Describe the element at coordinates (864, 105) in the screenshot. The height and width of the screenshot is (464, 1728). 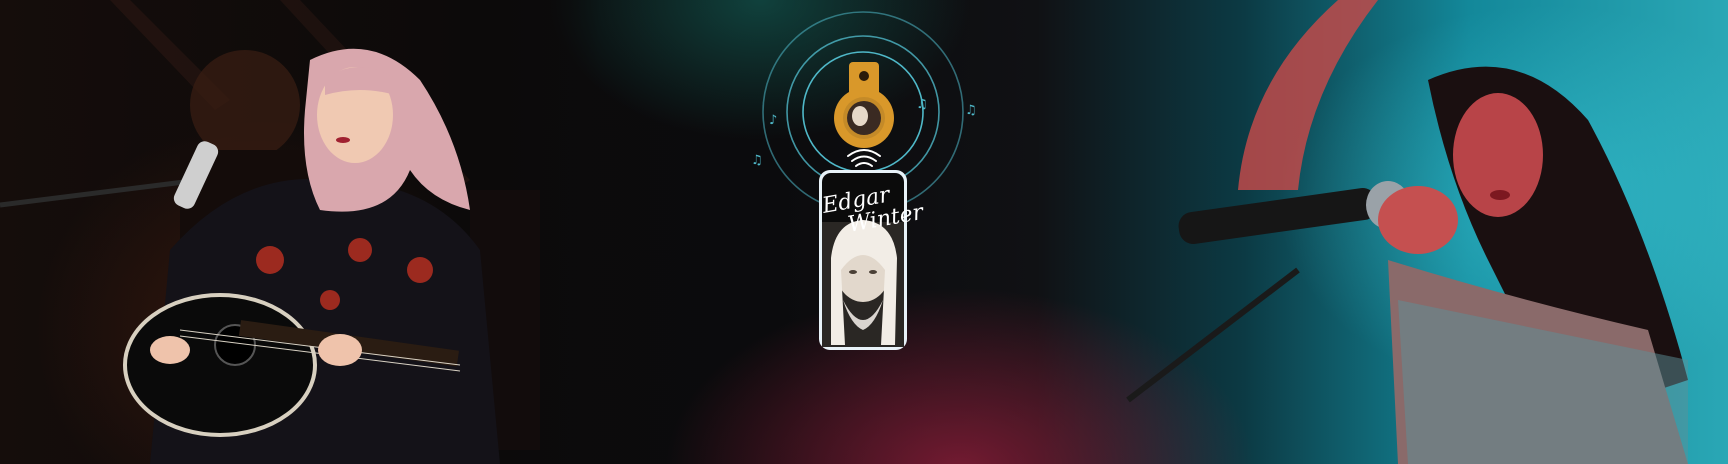
I see `key-tag-icon` at that location.